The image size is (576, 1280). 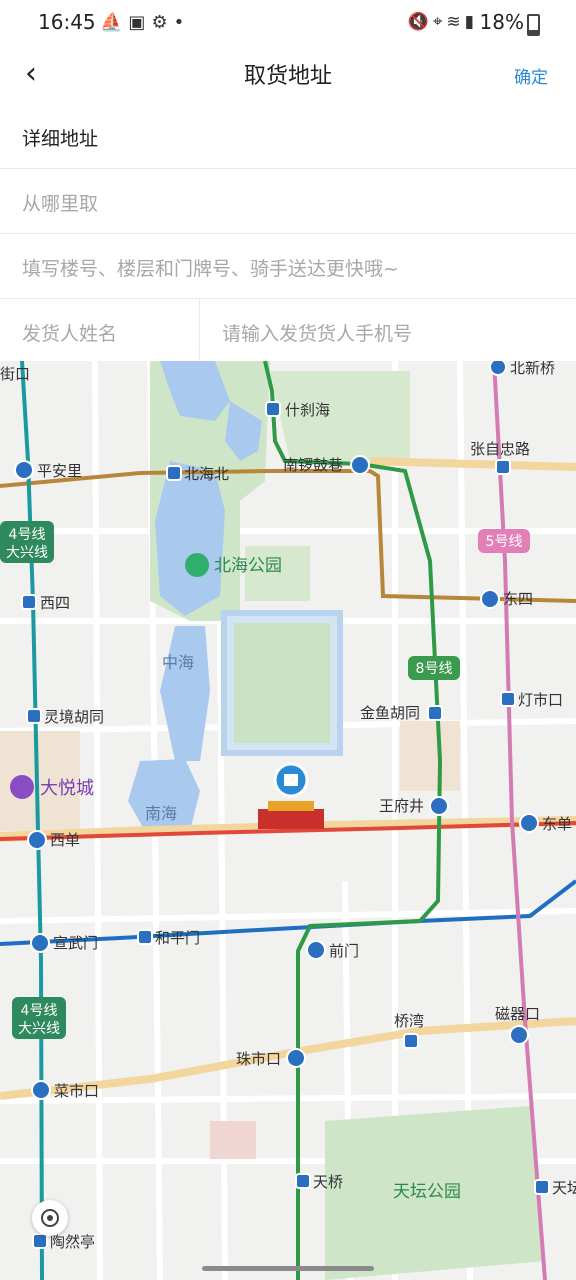 What do you see at coordinates (360, 465) in the screenshot?
I see `station-dot-nanluoguxiang` at bounding box center [360, 465].